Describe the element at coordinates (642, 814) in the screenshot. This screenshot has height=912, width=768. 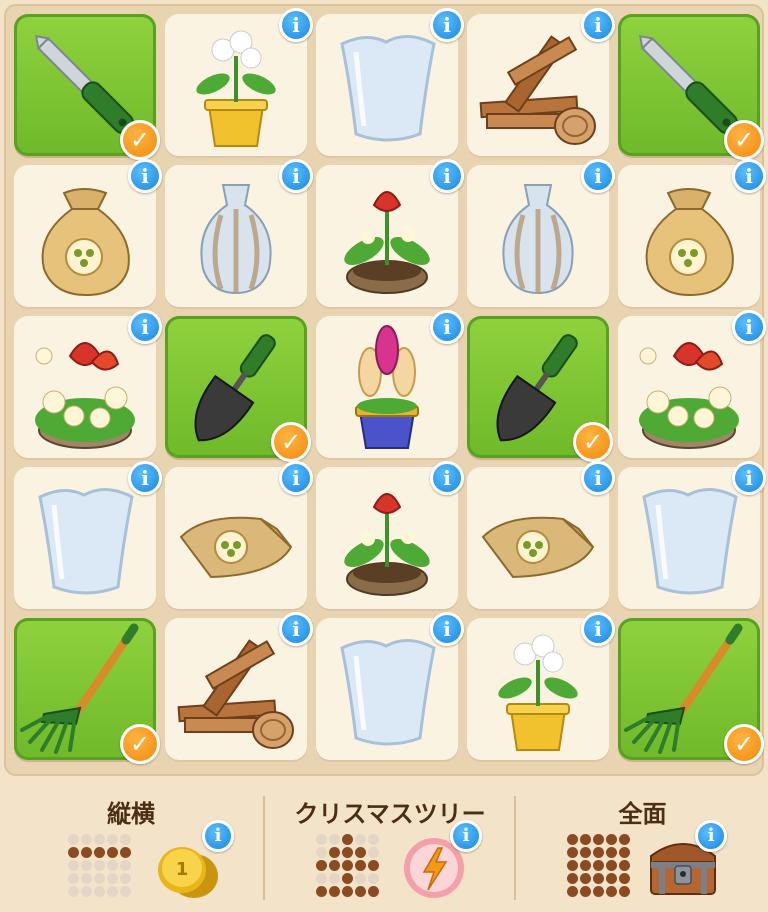
I see `goal-title: 全面` at that location.